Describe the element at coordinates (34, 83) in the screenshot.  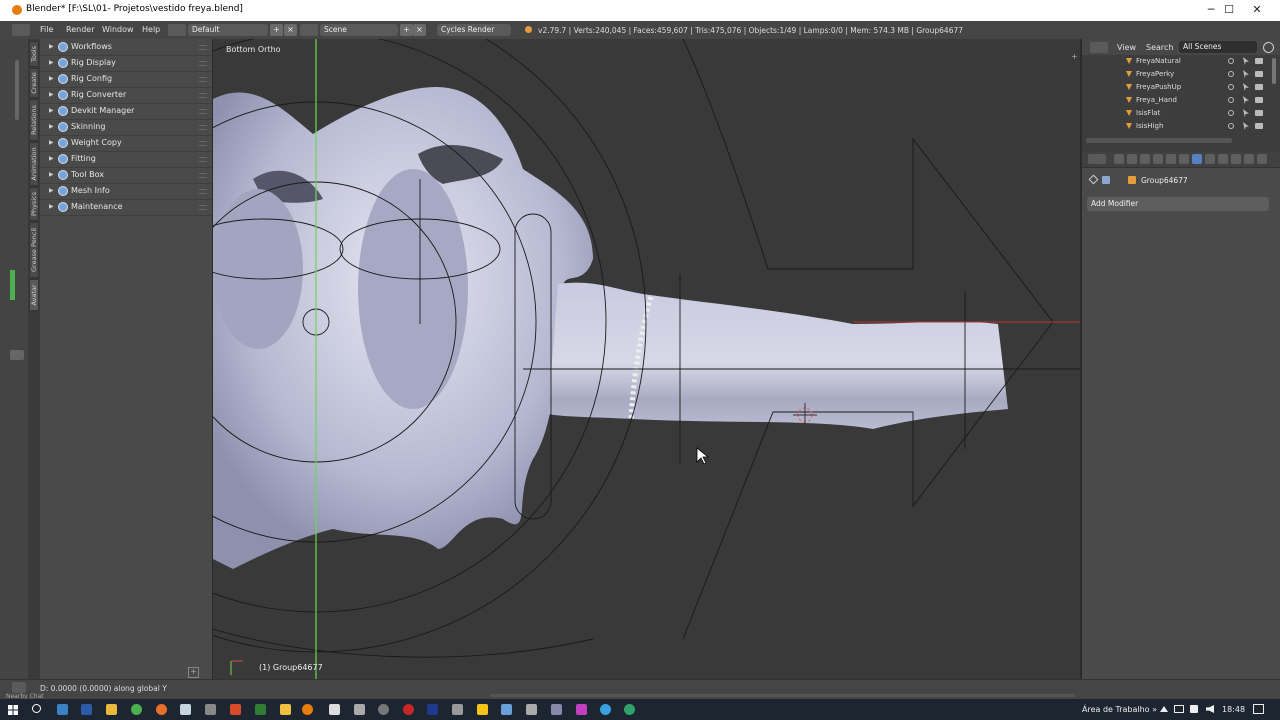
I see `tab-create: Create` at that location.